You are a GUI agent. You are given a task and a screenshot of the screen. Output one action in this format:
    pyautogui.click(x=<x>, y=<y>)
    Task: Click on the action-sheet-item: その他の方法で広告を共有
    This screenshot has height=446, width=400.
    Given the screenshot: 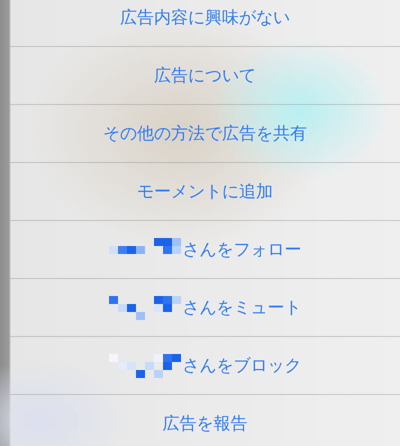 What is the action you would take?
    pyautogui.click(x=205, y=134)
    